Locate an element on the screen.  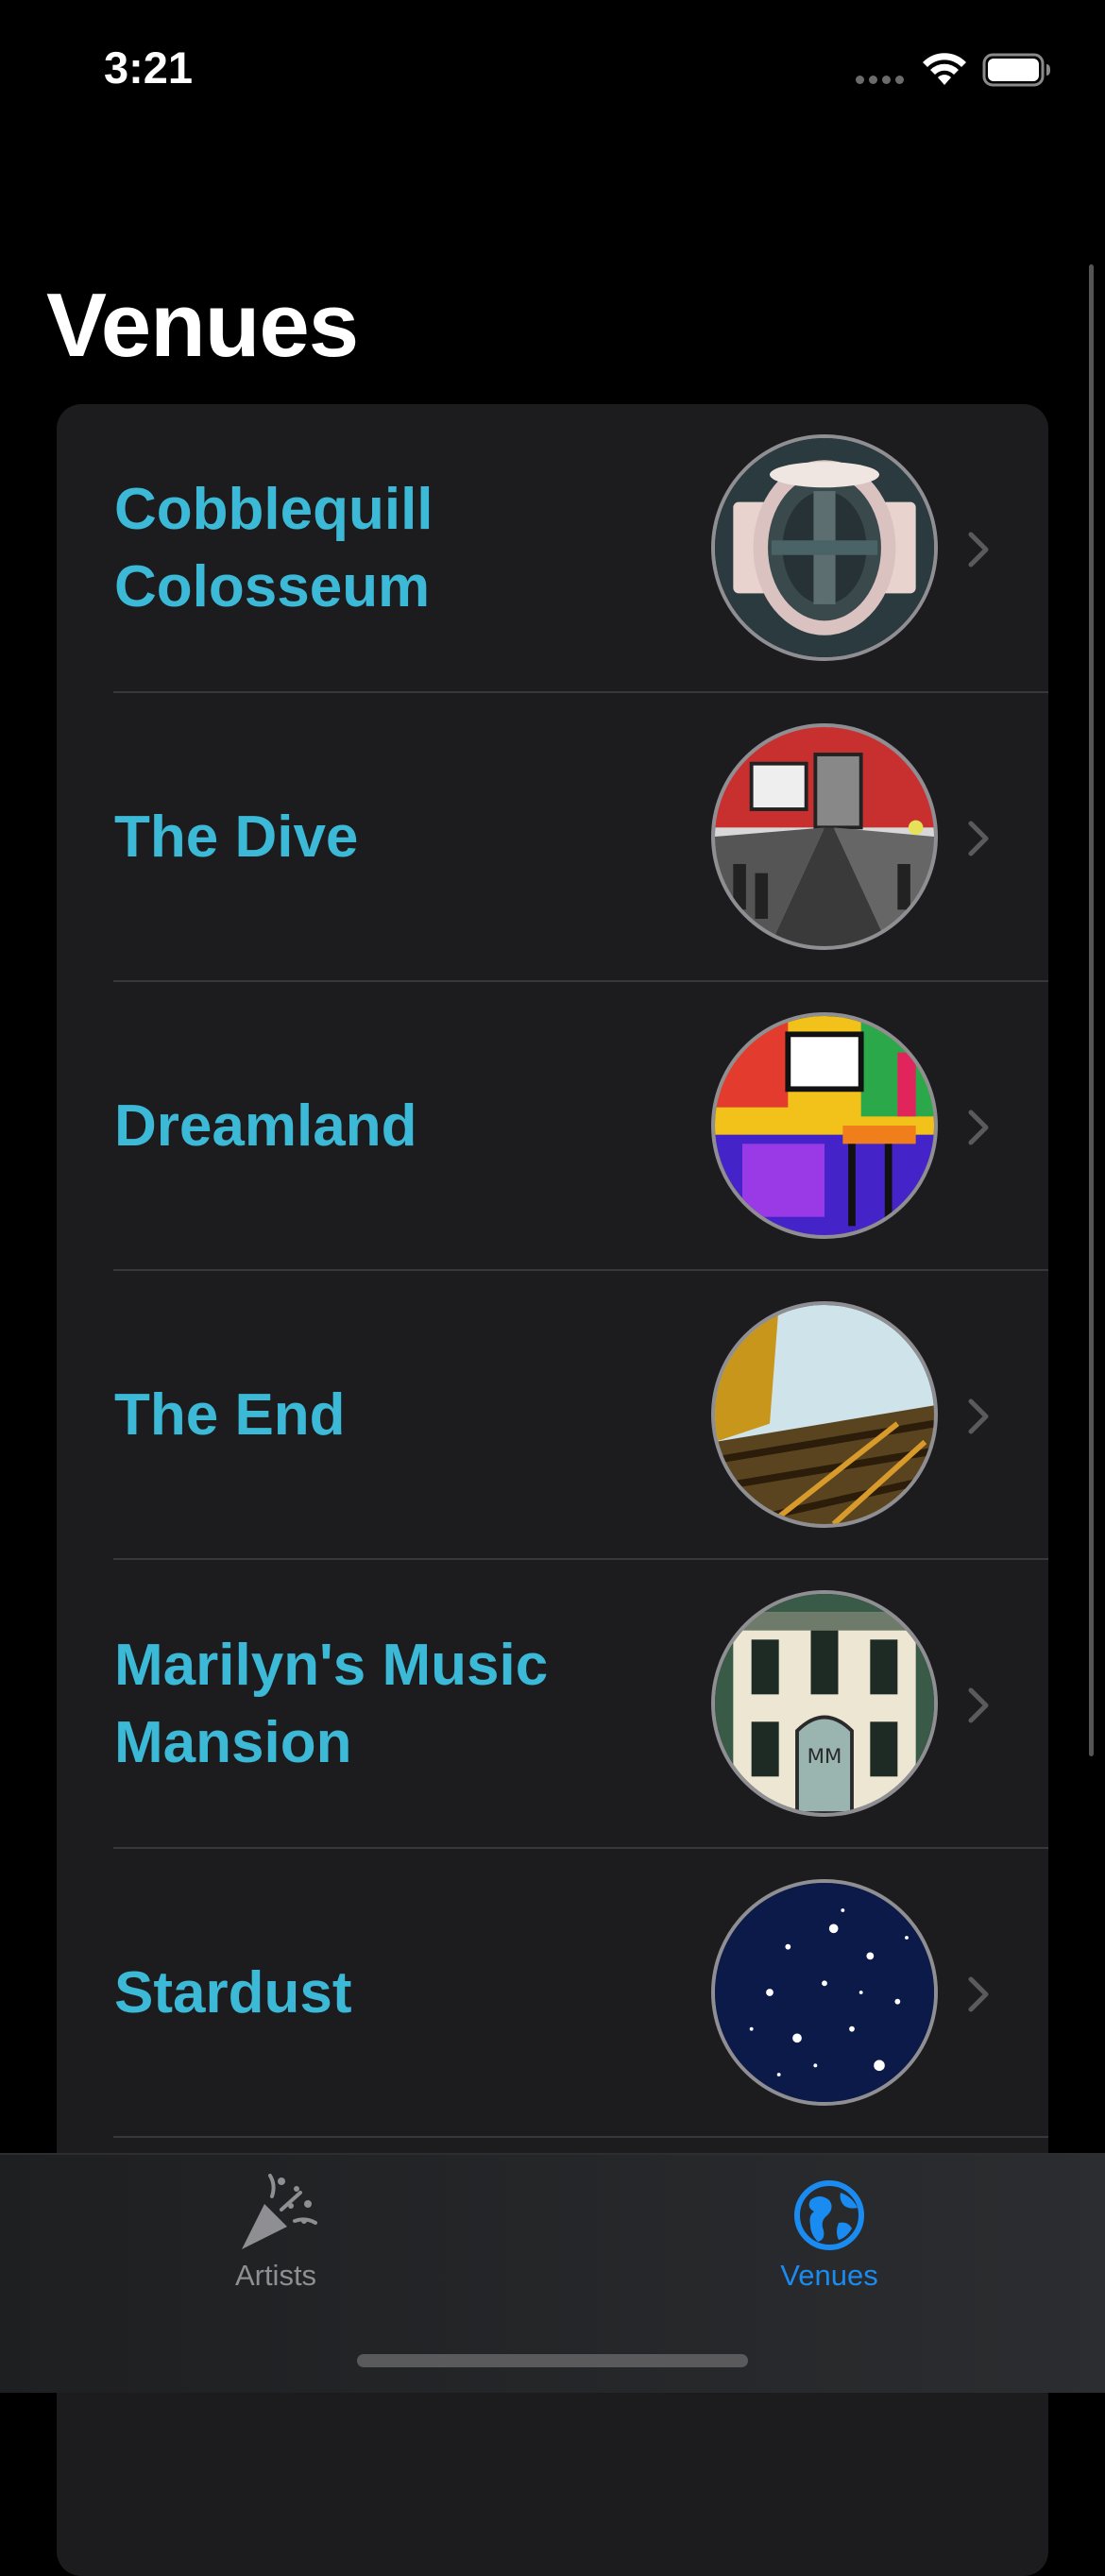
tab-bar: Artists Venues is located at coordinates (552, 2273).